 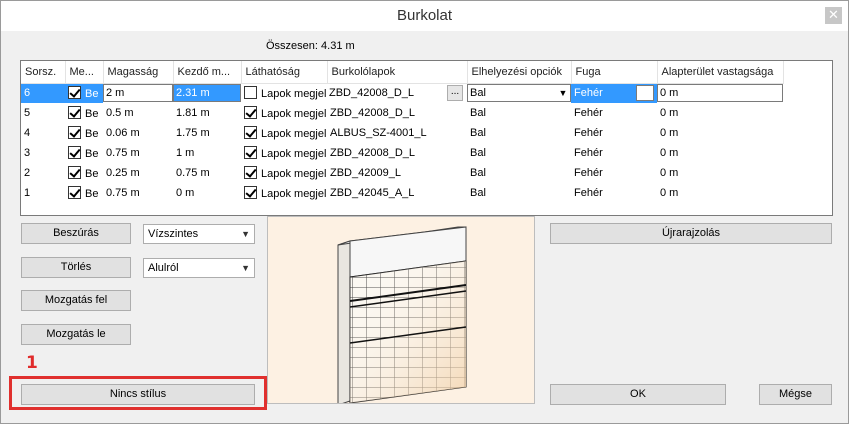 I want to click on cell-height: 0.25 m, so click(x=138, y=173).